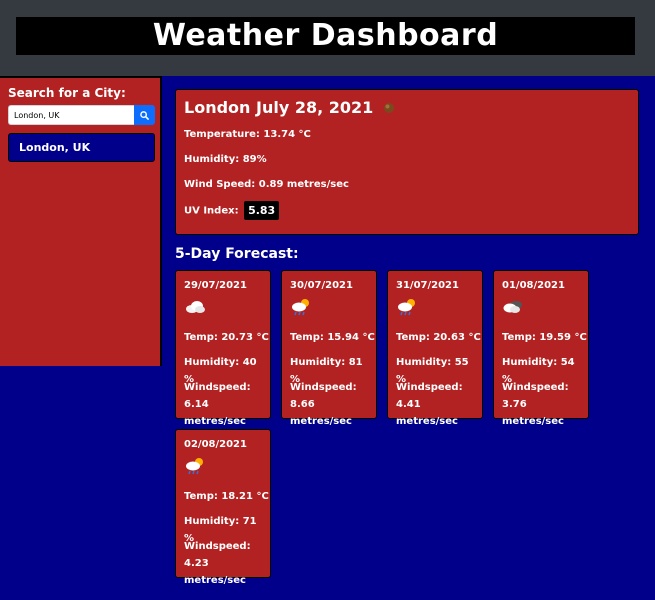 The width and height of the screenshot is (655, 600). I want to click on forecast-windspeed: Windspeed: 3.76 metres/sec, so click(535, 404).